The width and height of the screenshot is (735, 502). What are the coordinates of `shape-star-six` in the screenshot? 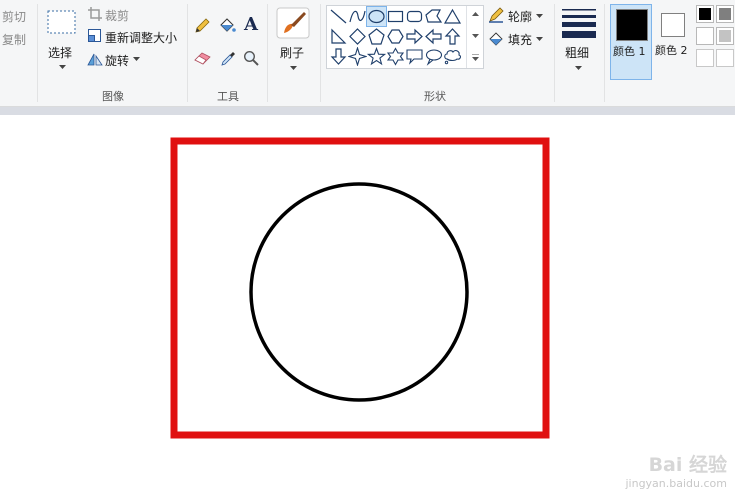 It's located at (395, 56).